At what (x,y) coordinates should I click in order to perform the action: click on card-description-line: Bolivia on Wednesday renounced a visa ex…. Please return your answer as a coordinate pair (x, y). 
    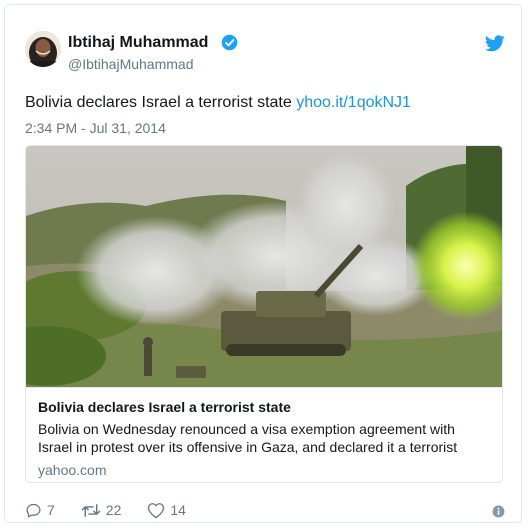
    Looking at the image, I should click on (246, 429).